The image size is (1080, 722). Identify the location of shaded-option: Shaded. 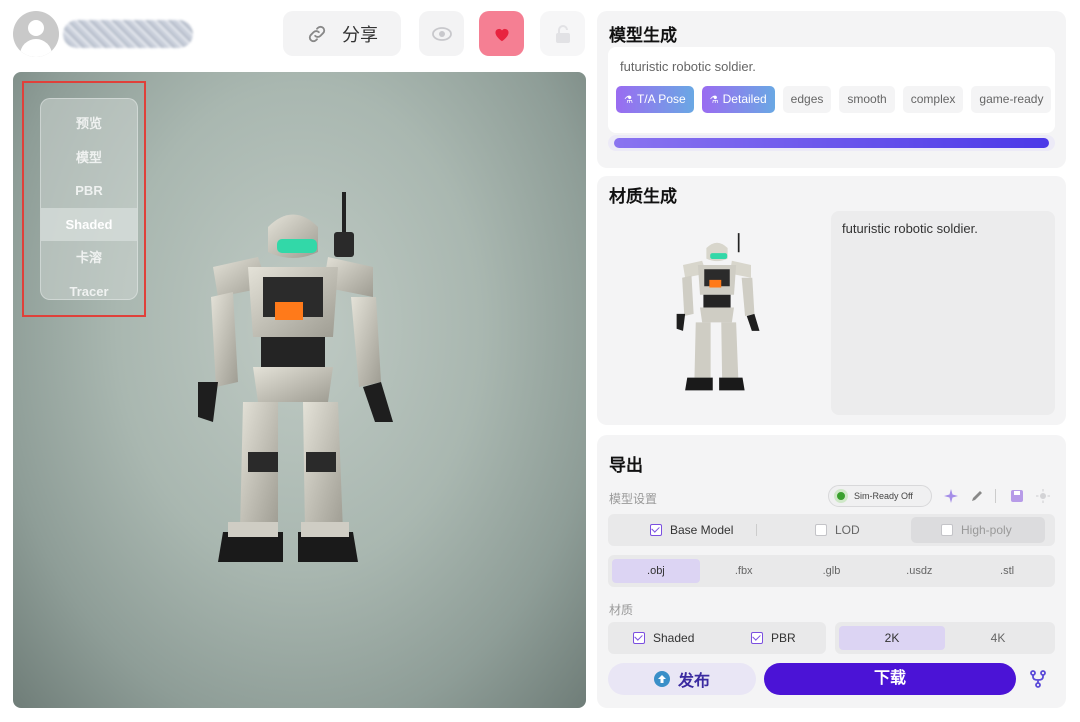
(663, 638).